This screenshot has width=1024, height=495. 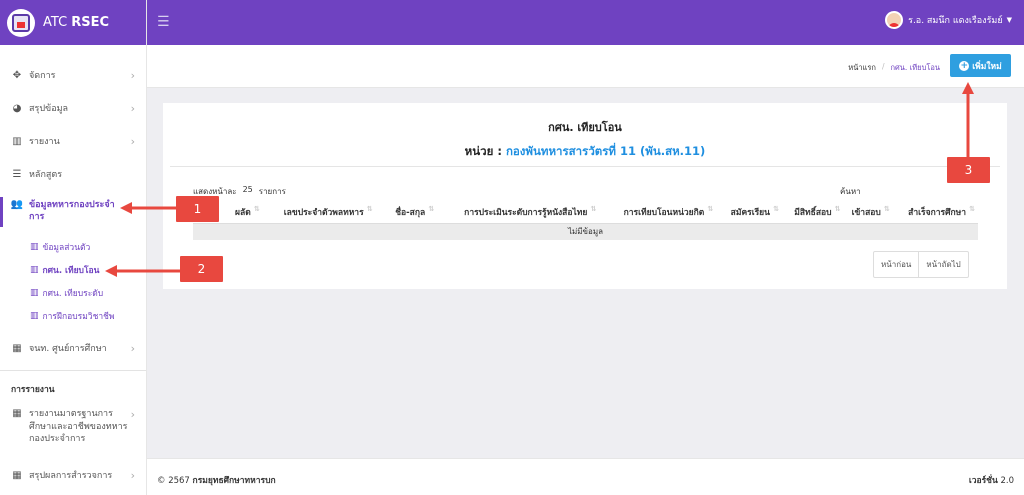 What do you see at coordinates (173, 481) in the screenshot?
I see `copyright-year: © 2567` at bounding box center [173, 481].